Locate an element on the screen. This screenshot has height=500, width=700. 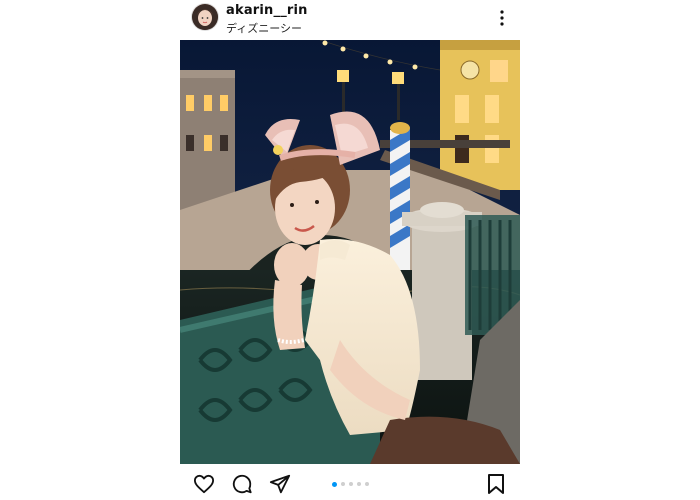
heart-icon is located at coordinates (204, 484).